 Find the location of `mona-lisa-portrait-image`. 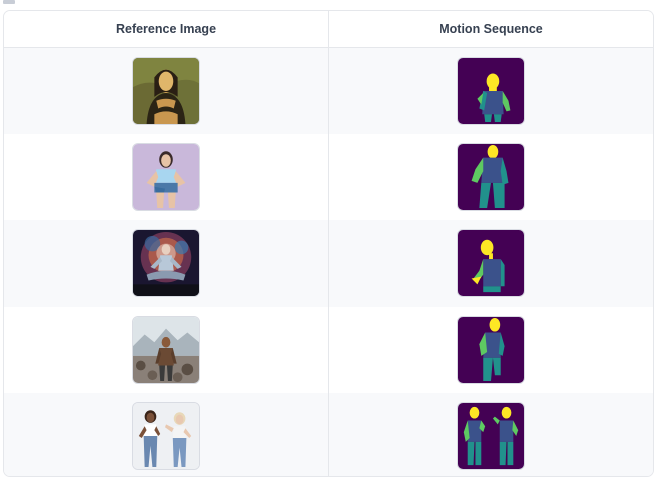

mona-lisa-portrait-image is located at coordinates (166, 90).